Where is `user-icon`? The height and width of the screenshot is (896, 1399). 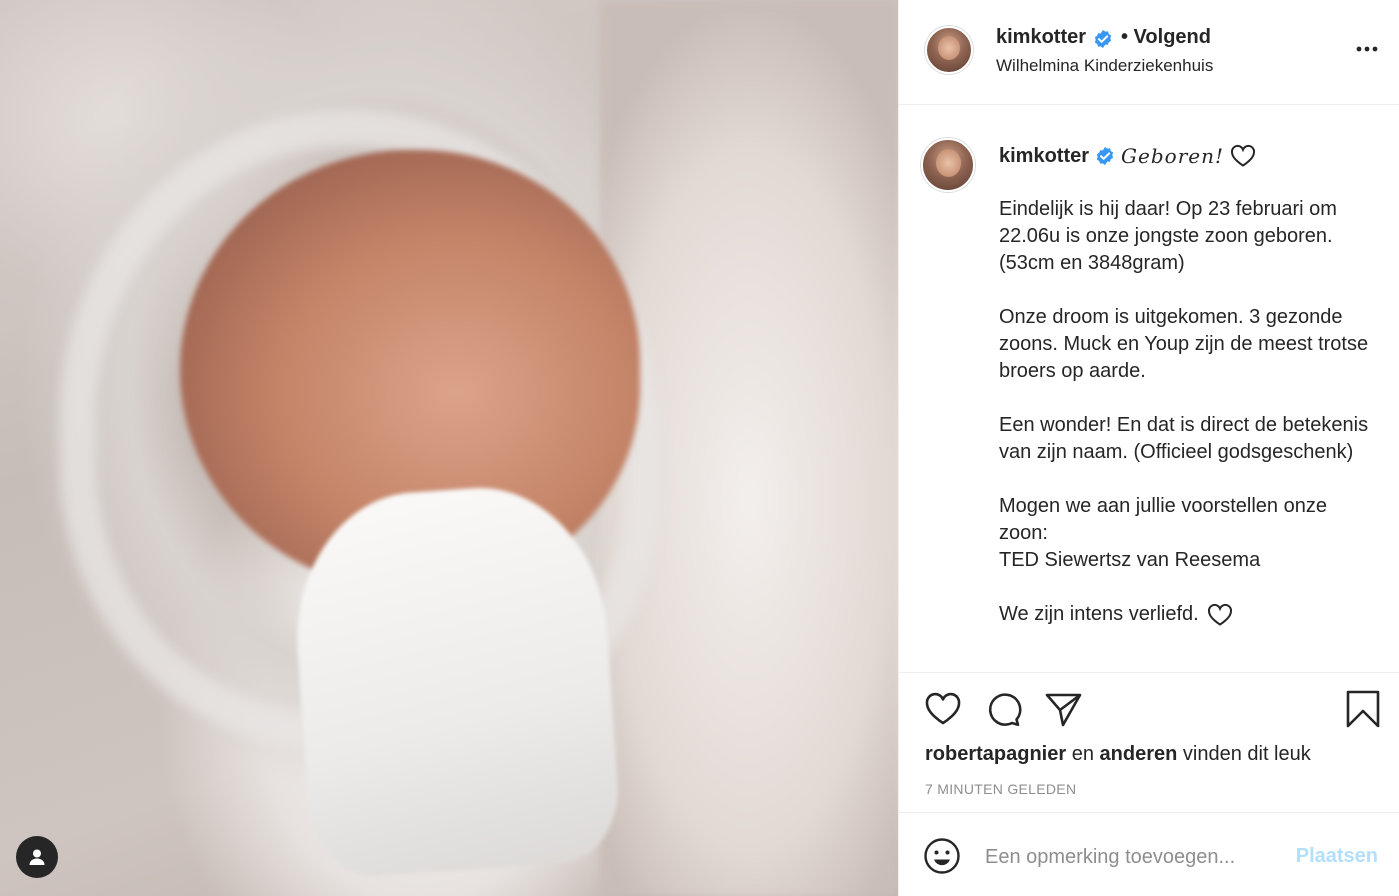
user-icon is located at coordinates (37, 857).